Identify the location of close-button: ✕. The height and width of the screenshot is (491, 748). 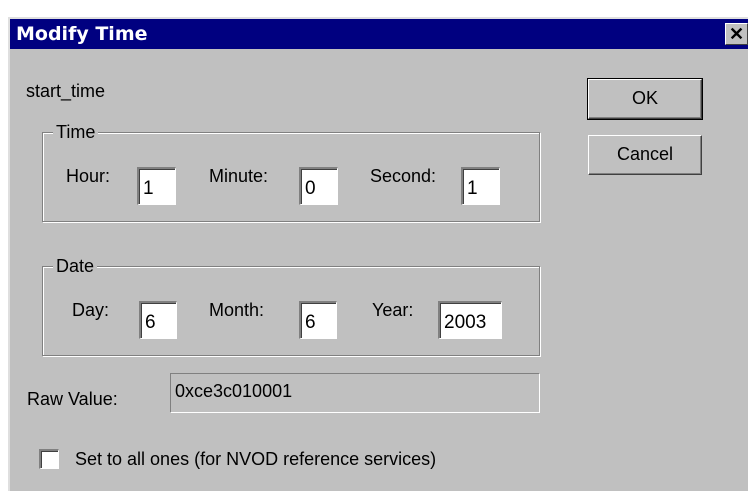
(736, 34).